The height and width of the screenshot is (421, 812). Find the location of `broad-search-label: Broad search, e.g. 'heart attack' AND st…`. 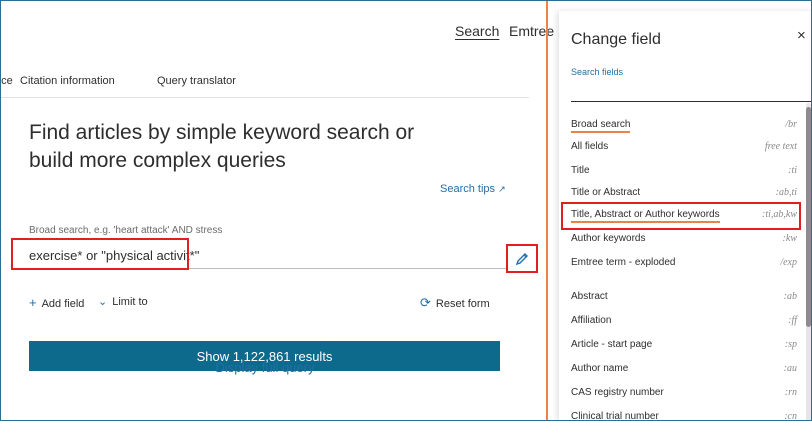

broad-search-label: Broad search, e.g. 'heart attack' AND st… is located at coordinates (126, 230).